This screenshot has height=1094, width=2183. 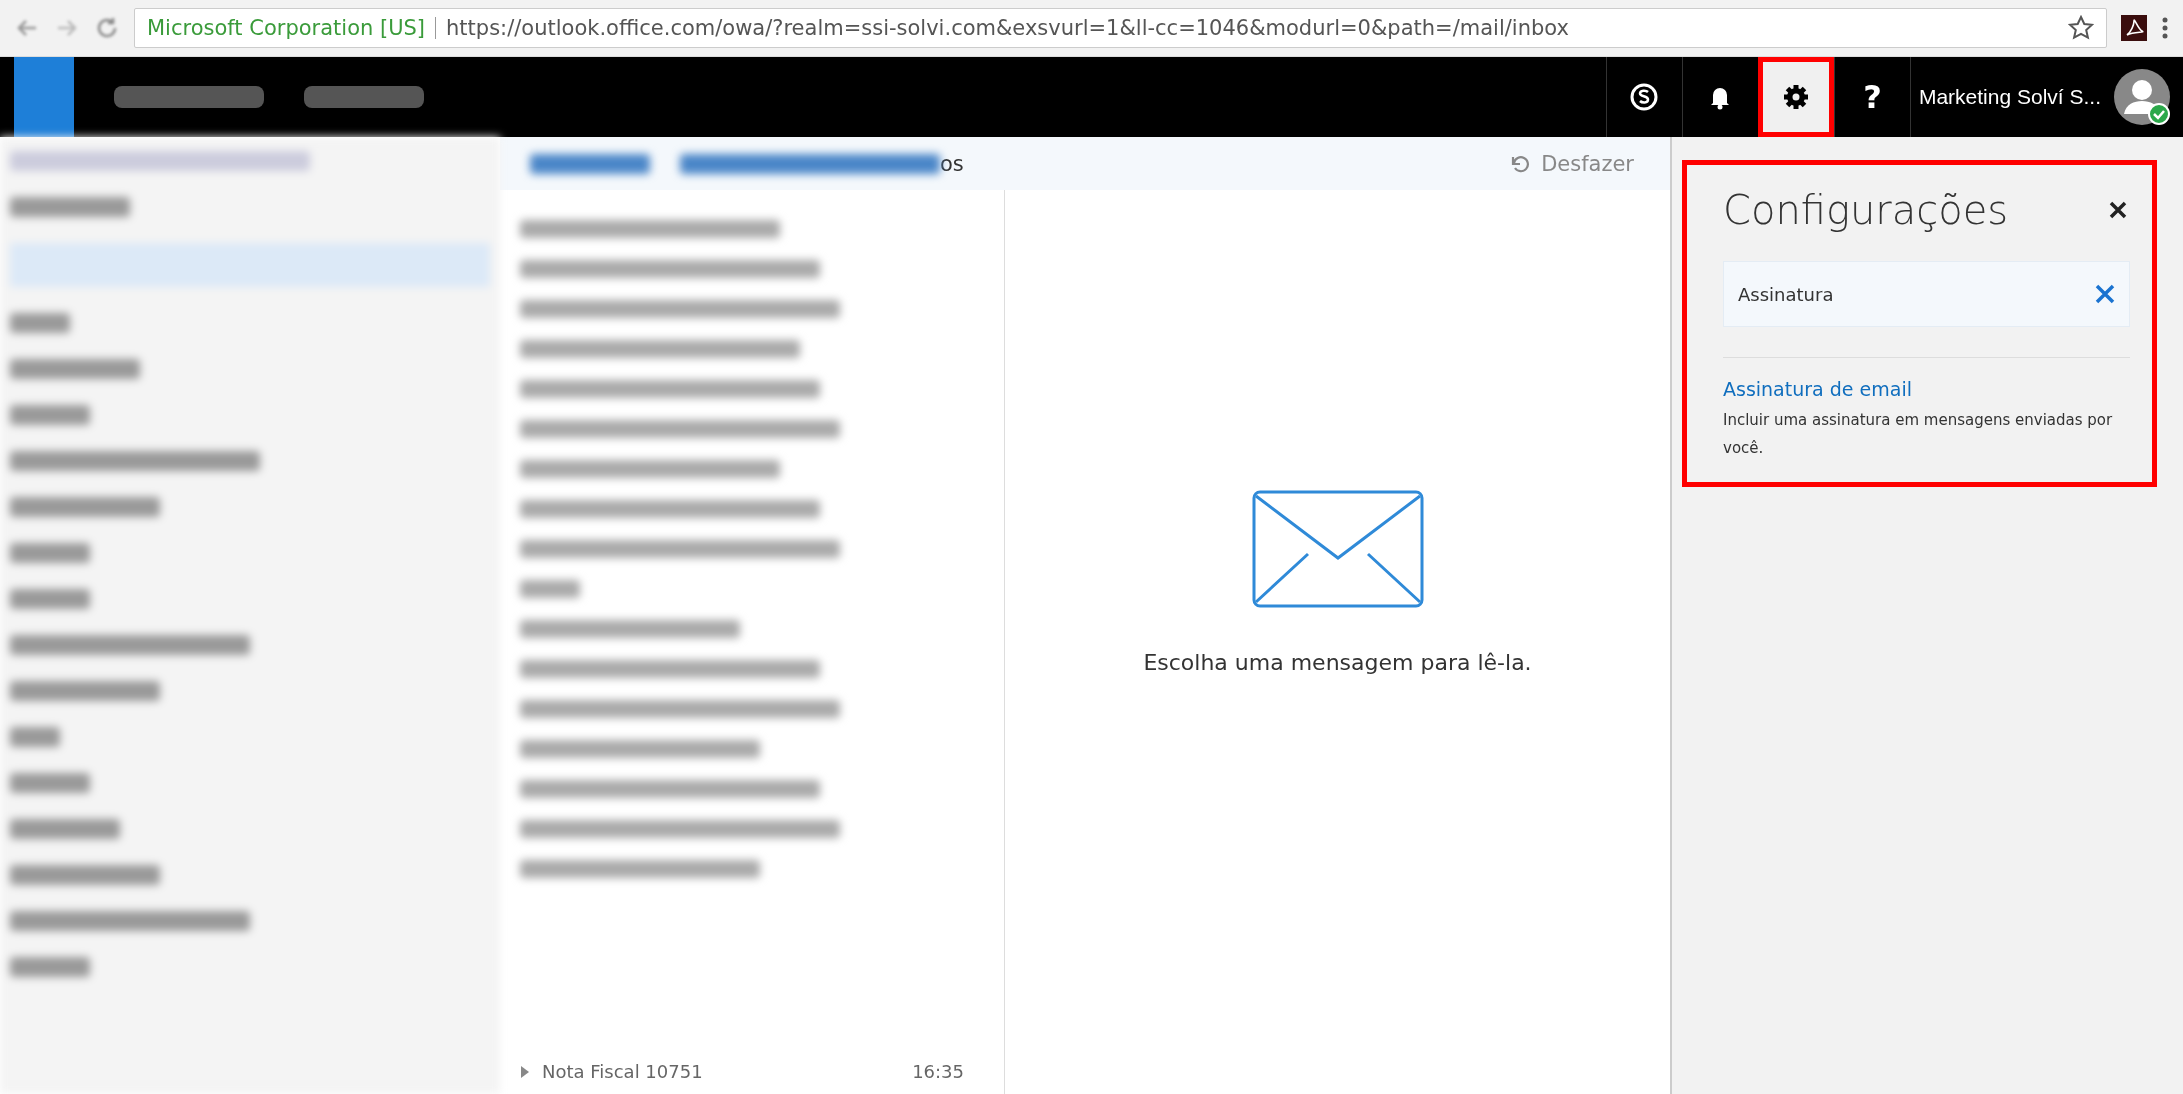 I want to click on expand-icon, so click(x=525, y=1071).